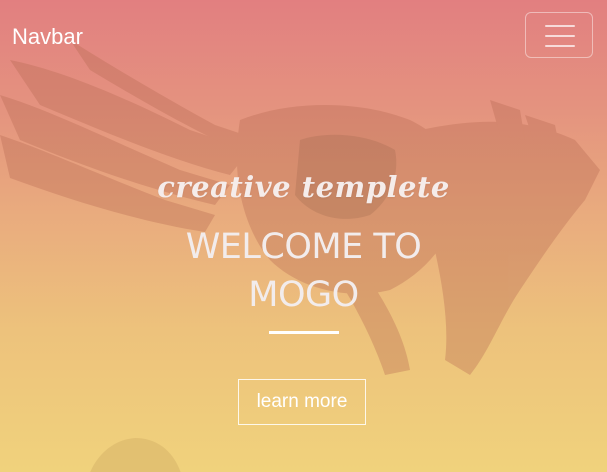 The width and height of the screenshot is (607, 472). Describe the element at coordinates (135, 455) in the screenshot. I see `rock-decoration` at that location.